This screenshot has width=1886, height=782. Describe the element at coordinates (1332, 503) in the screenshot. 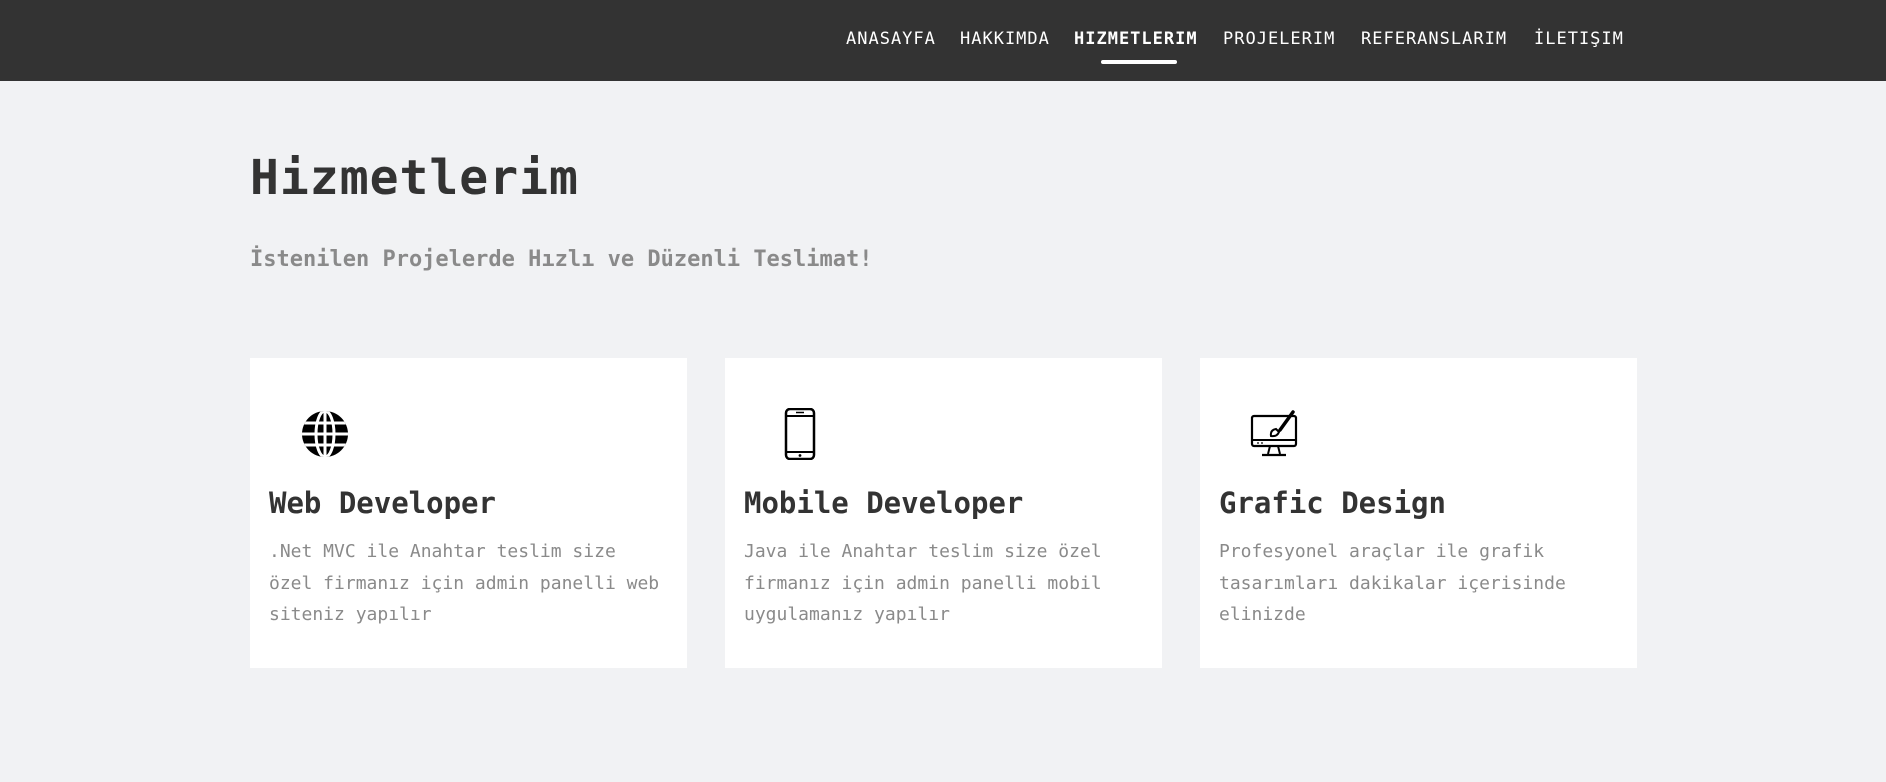

I see `service-title: Grafic Design` at that location.